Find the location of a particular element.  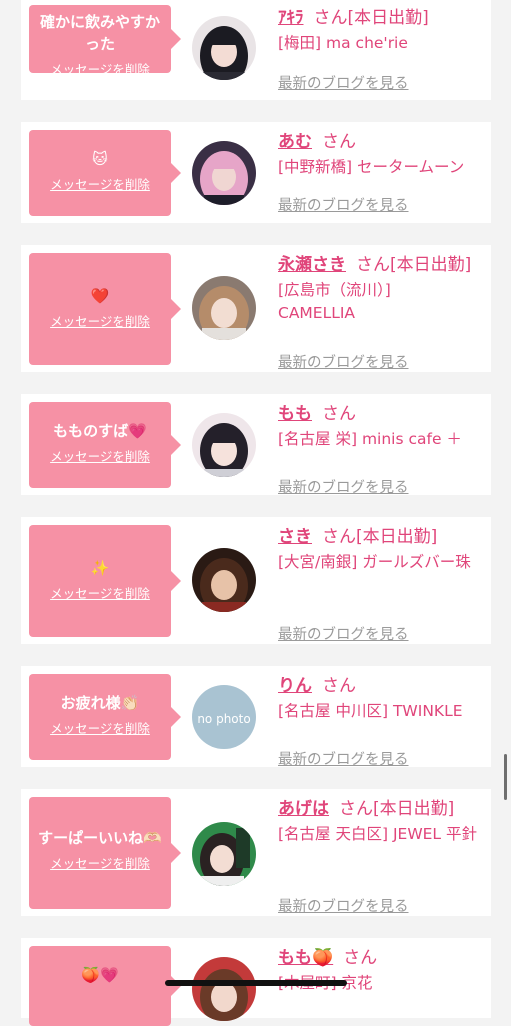

shop-name: [中野新橋] セータームーン is located at coordinates (371, 167).